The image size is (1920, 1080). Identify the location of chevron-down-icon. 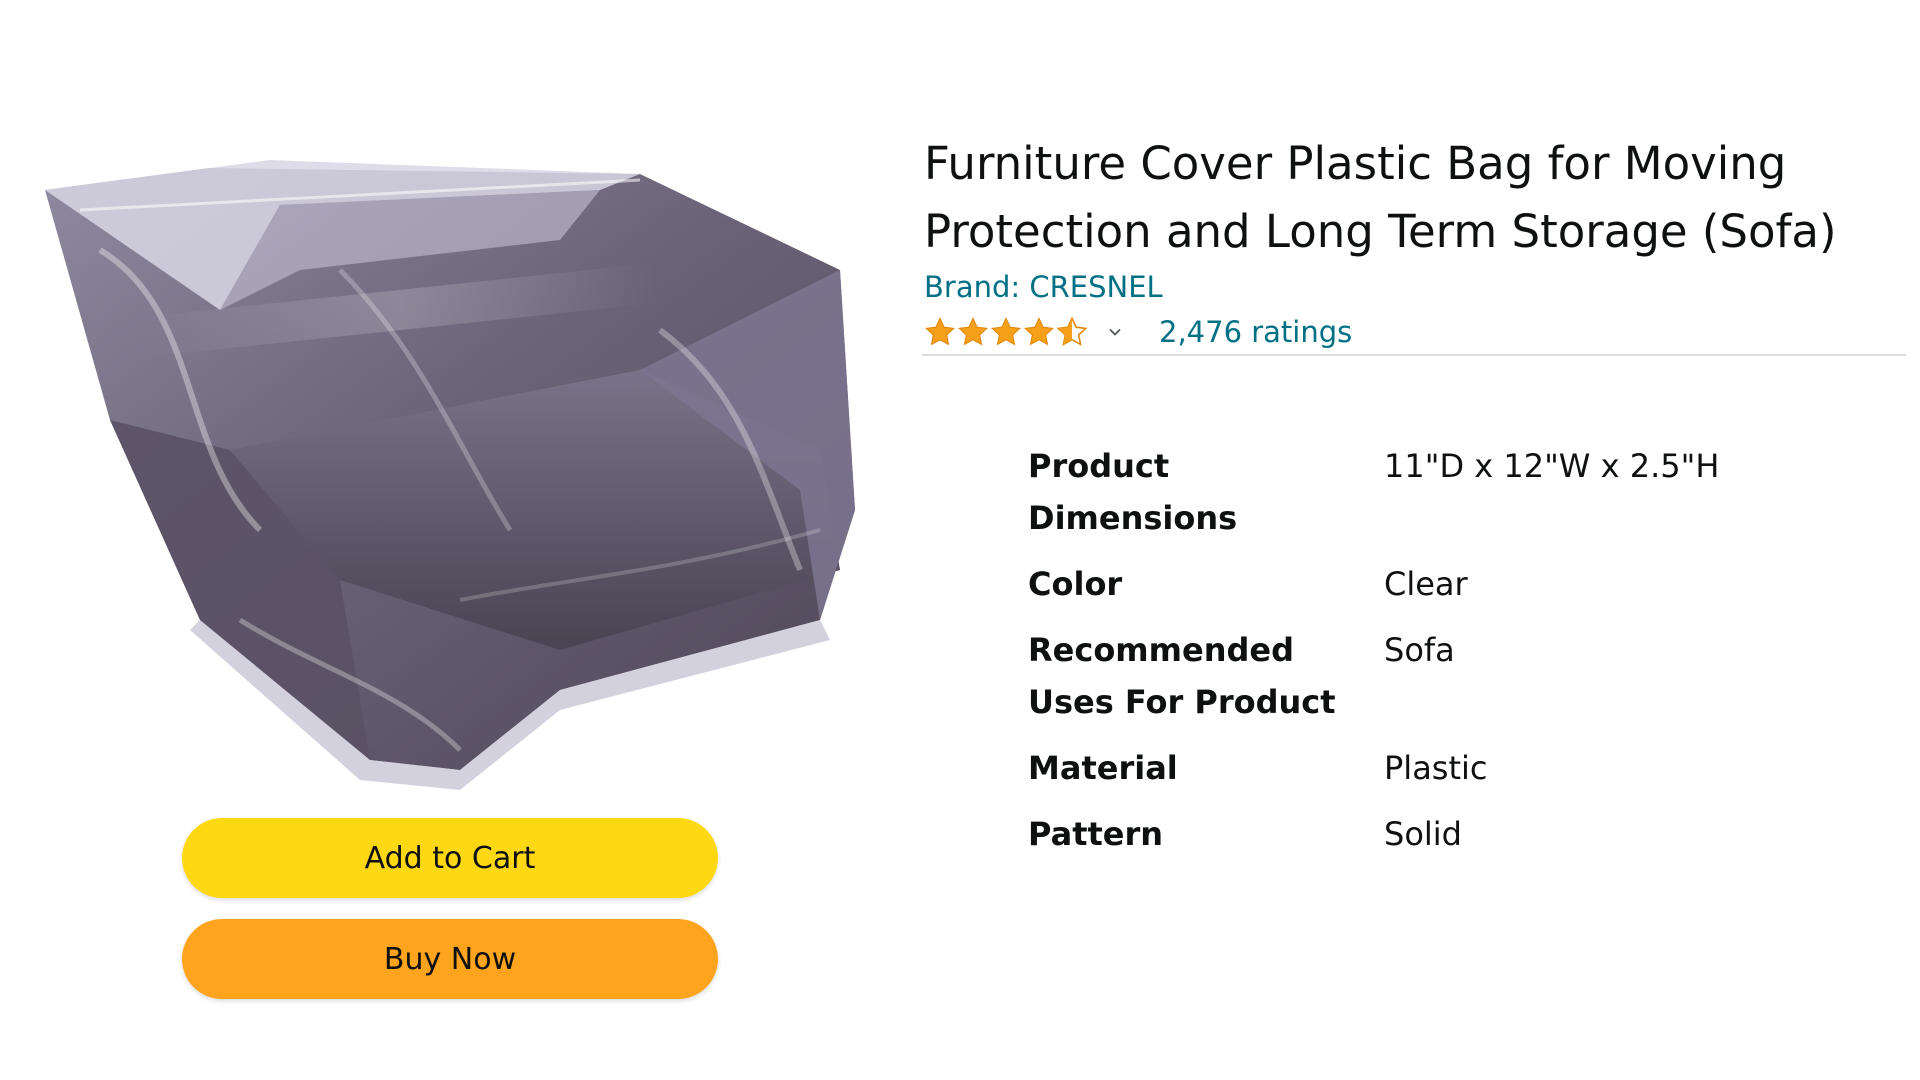
(1115, 332).